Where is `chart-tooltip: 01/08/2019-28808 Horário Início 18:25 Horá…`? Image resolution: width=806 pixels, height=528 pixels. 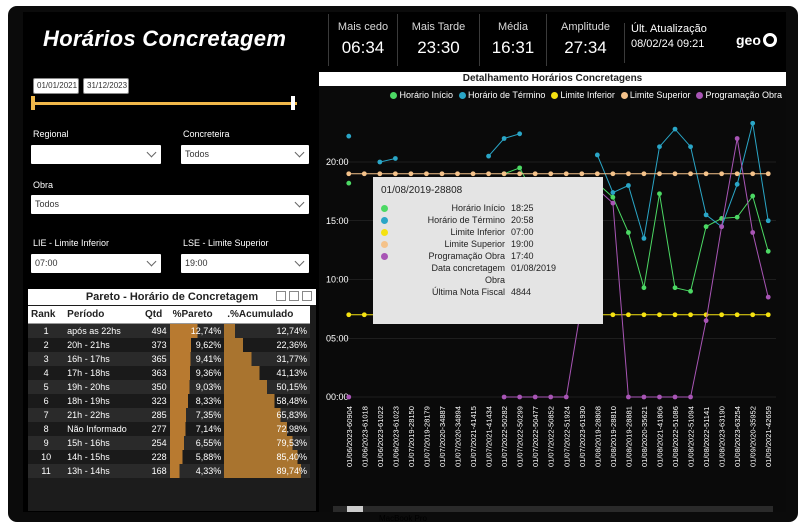
chart-tooltip: 01/08/2019-28808 Horário Início 18:25 Horá… is located at coordinates (488, 250).